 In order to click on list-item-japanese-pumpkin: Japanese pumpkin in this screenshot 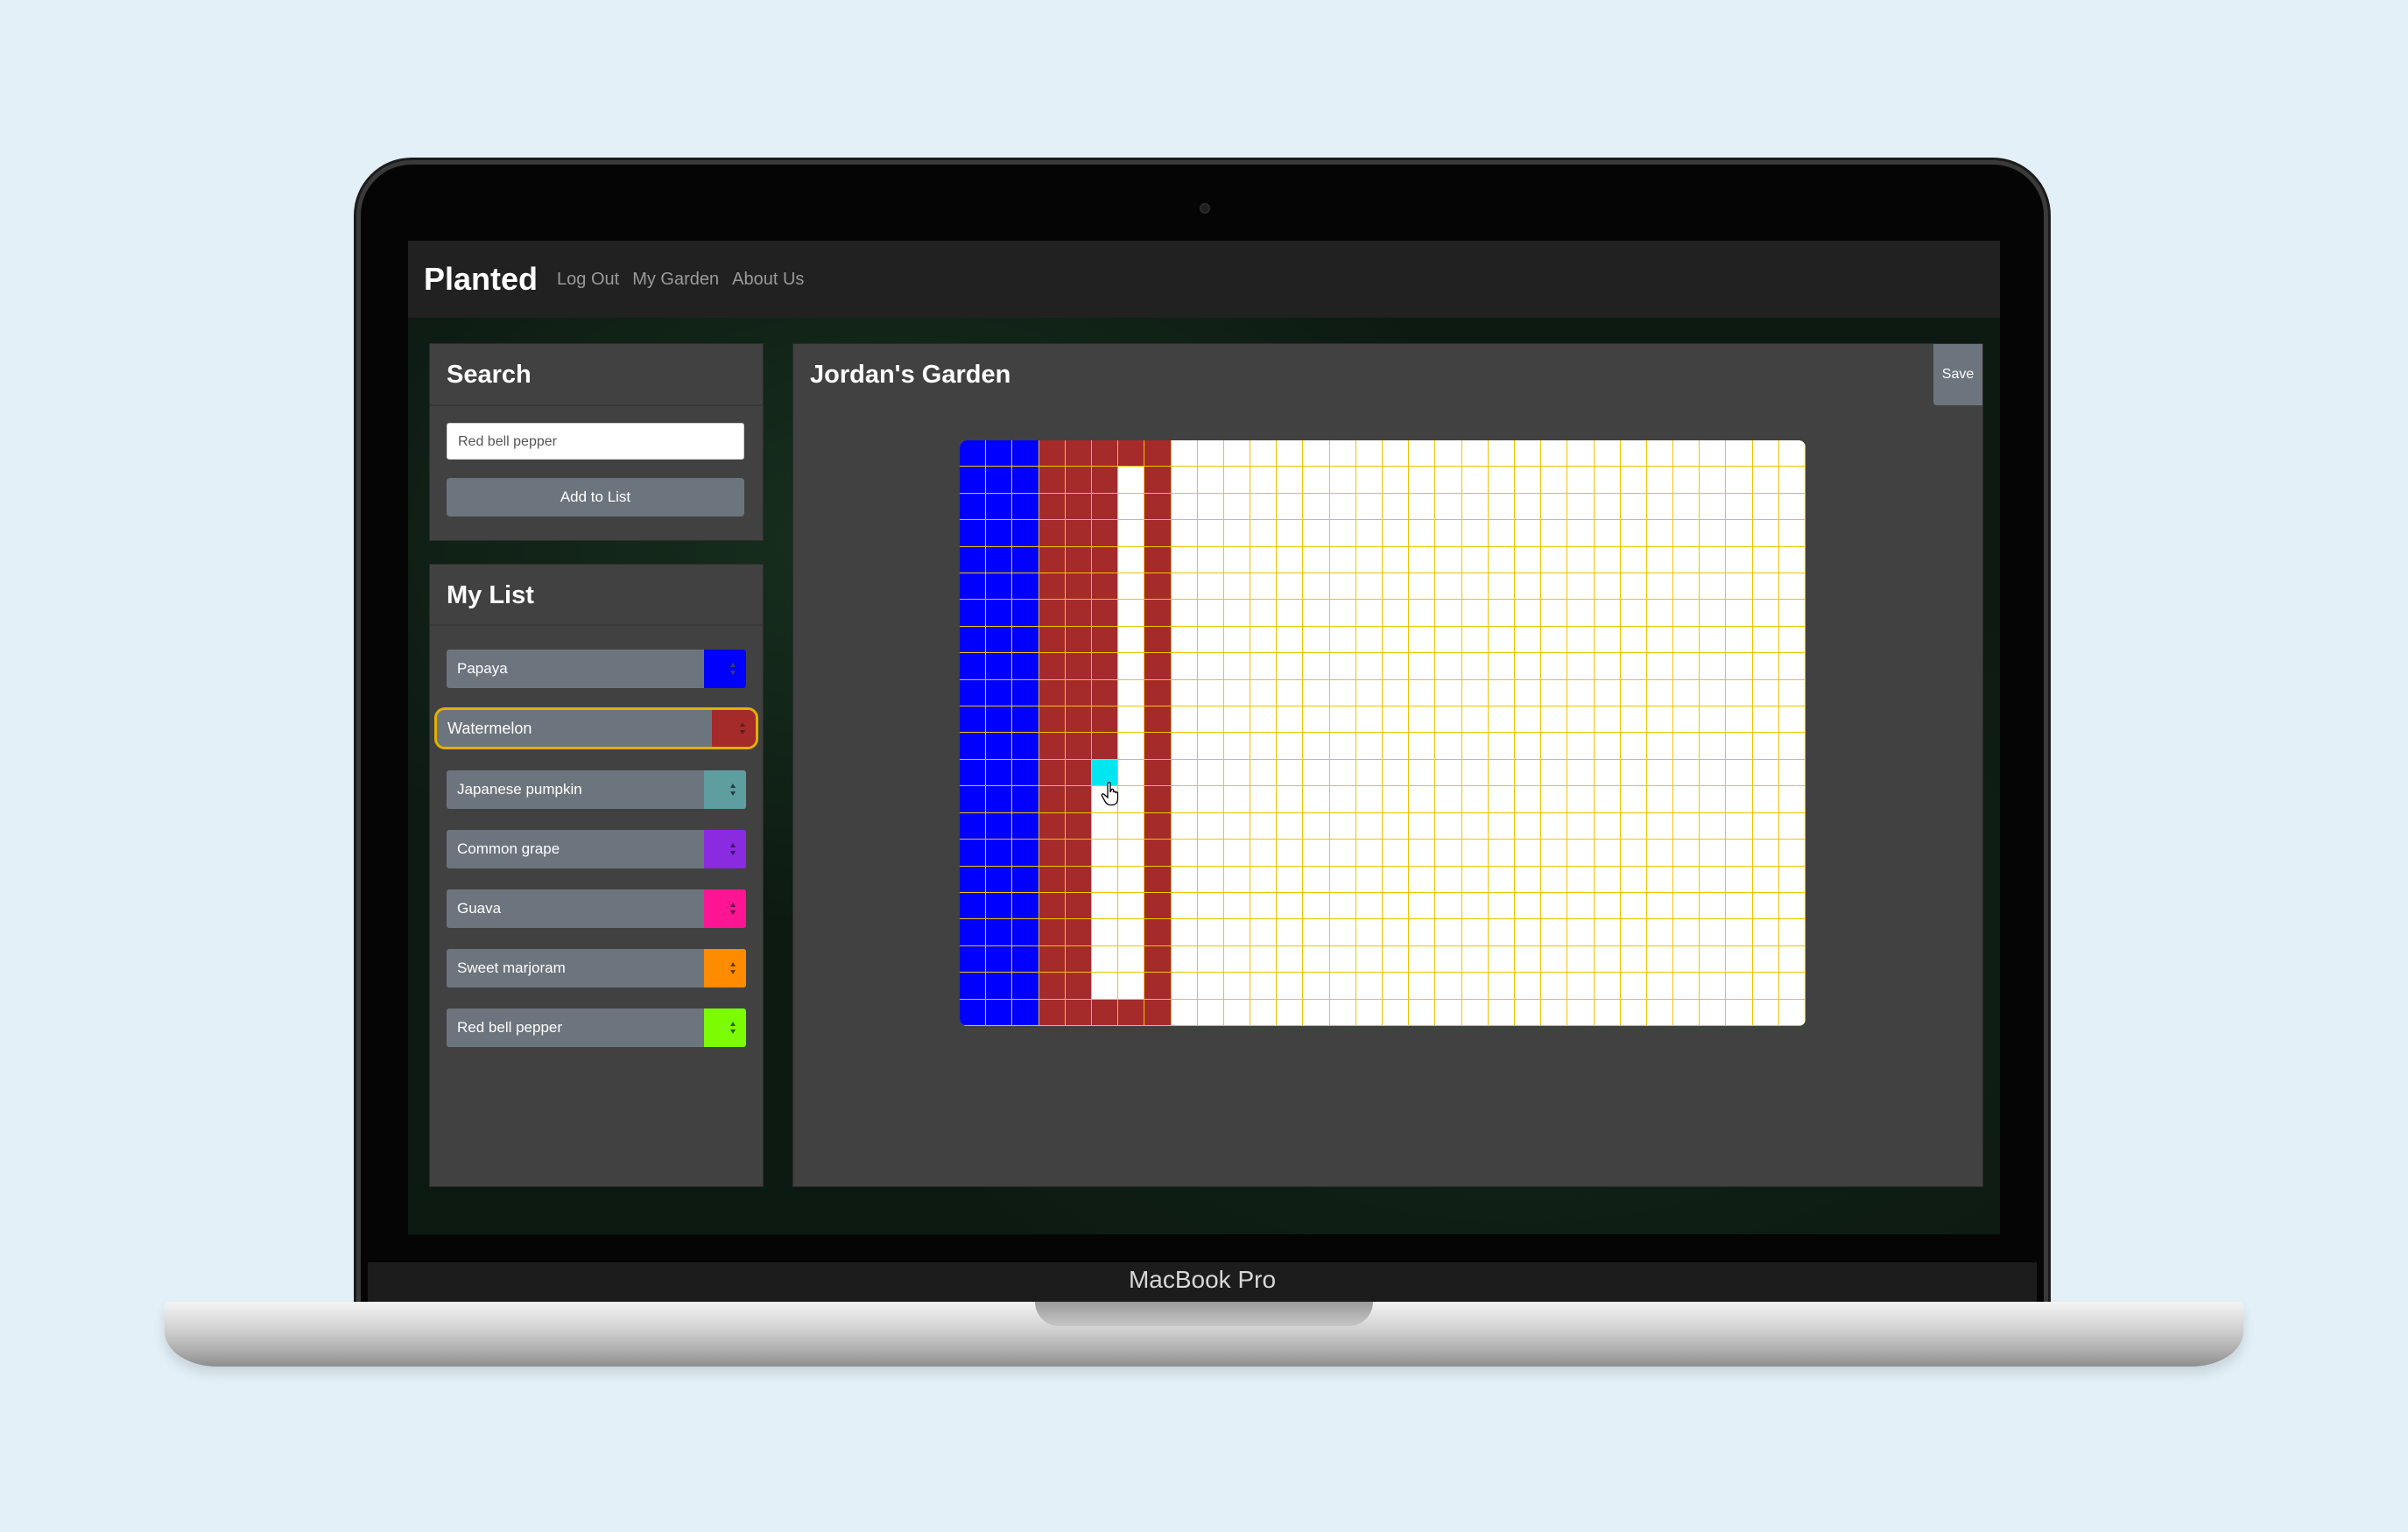, I will do `click(596, 790)`.